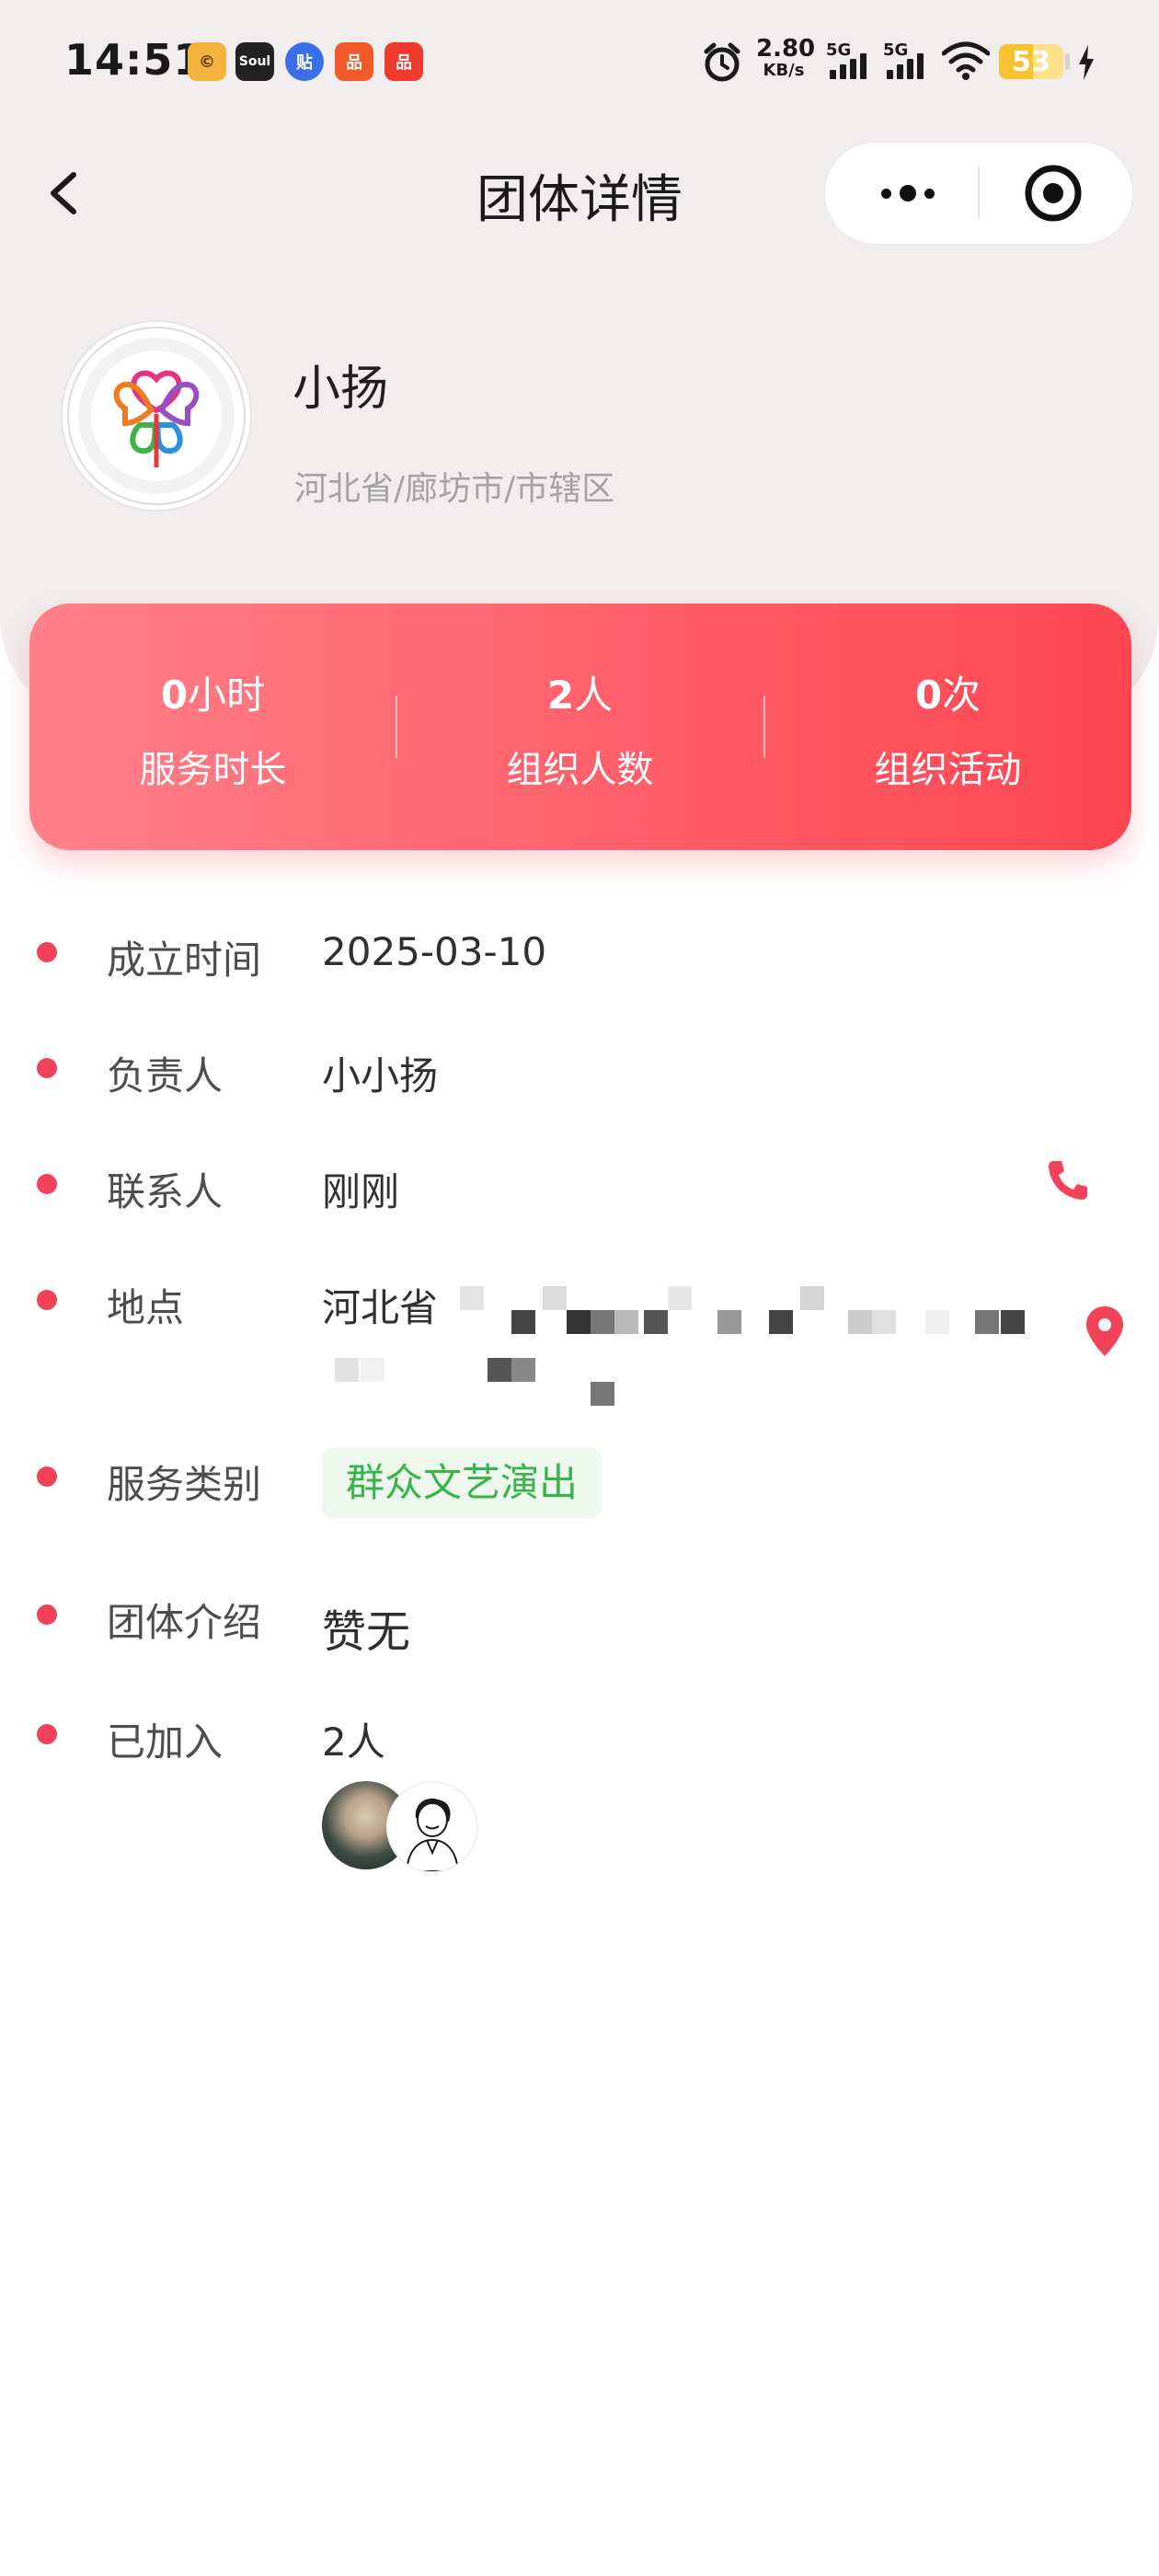  Describe the element at coordinates (966, 60) in the screenshot. I see `wifi-icon` at that location.